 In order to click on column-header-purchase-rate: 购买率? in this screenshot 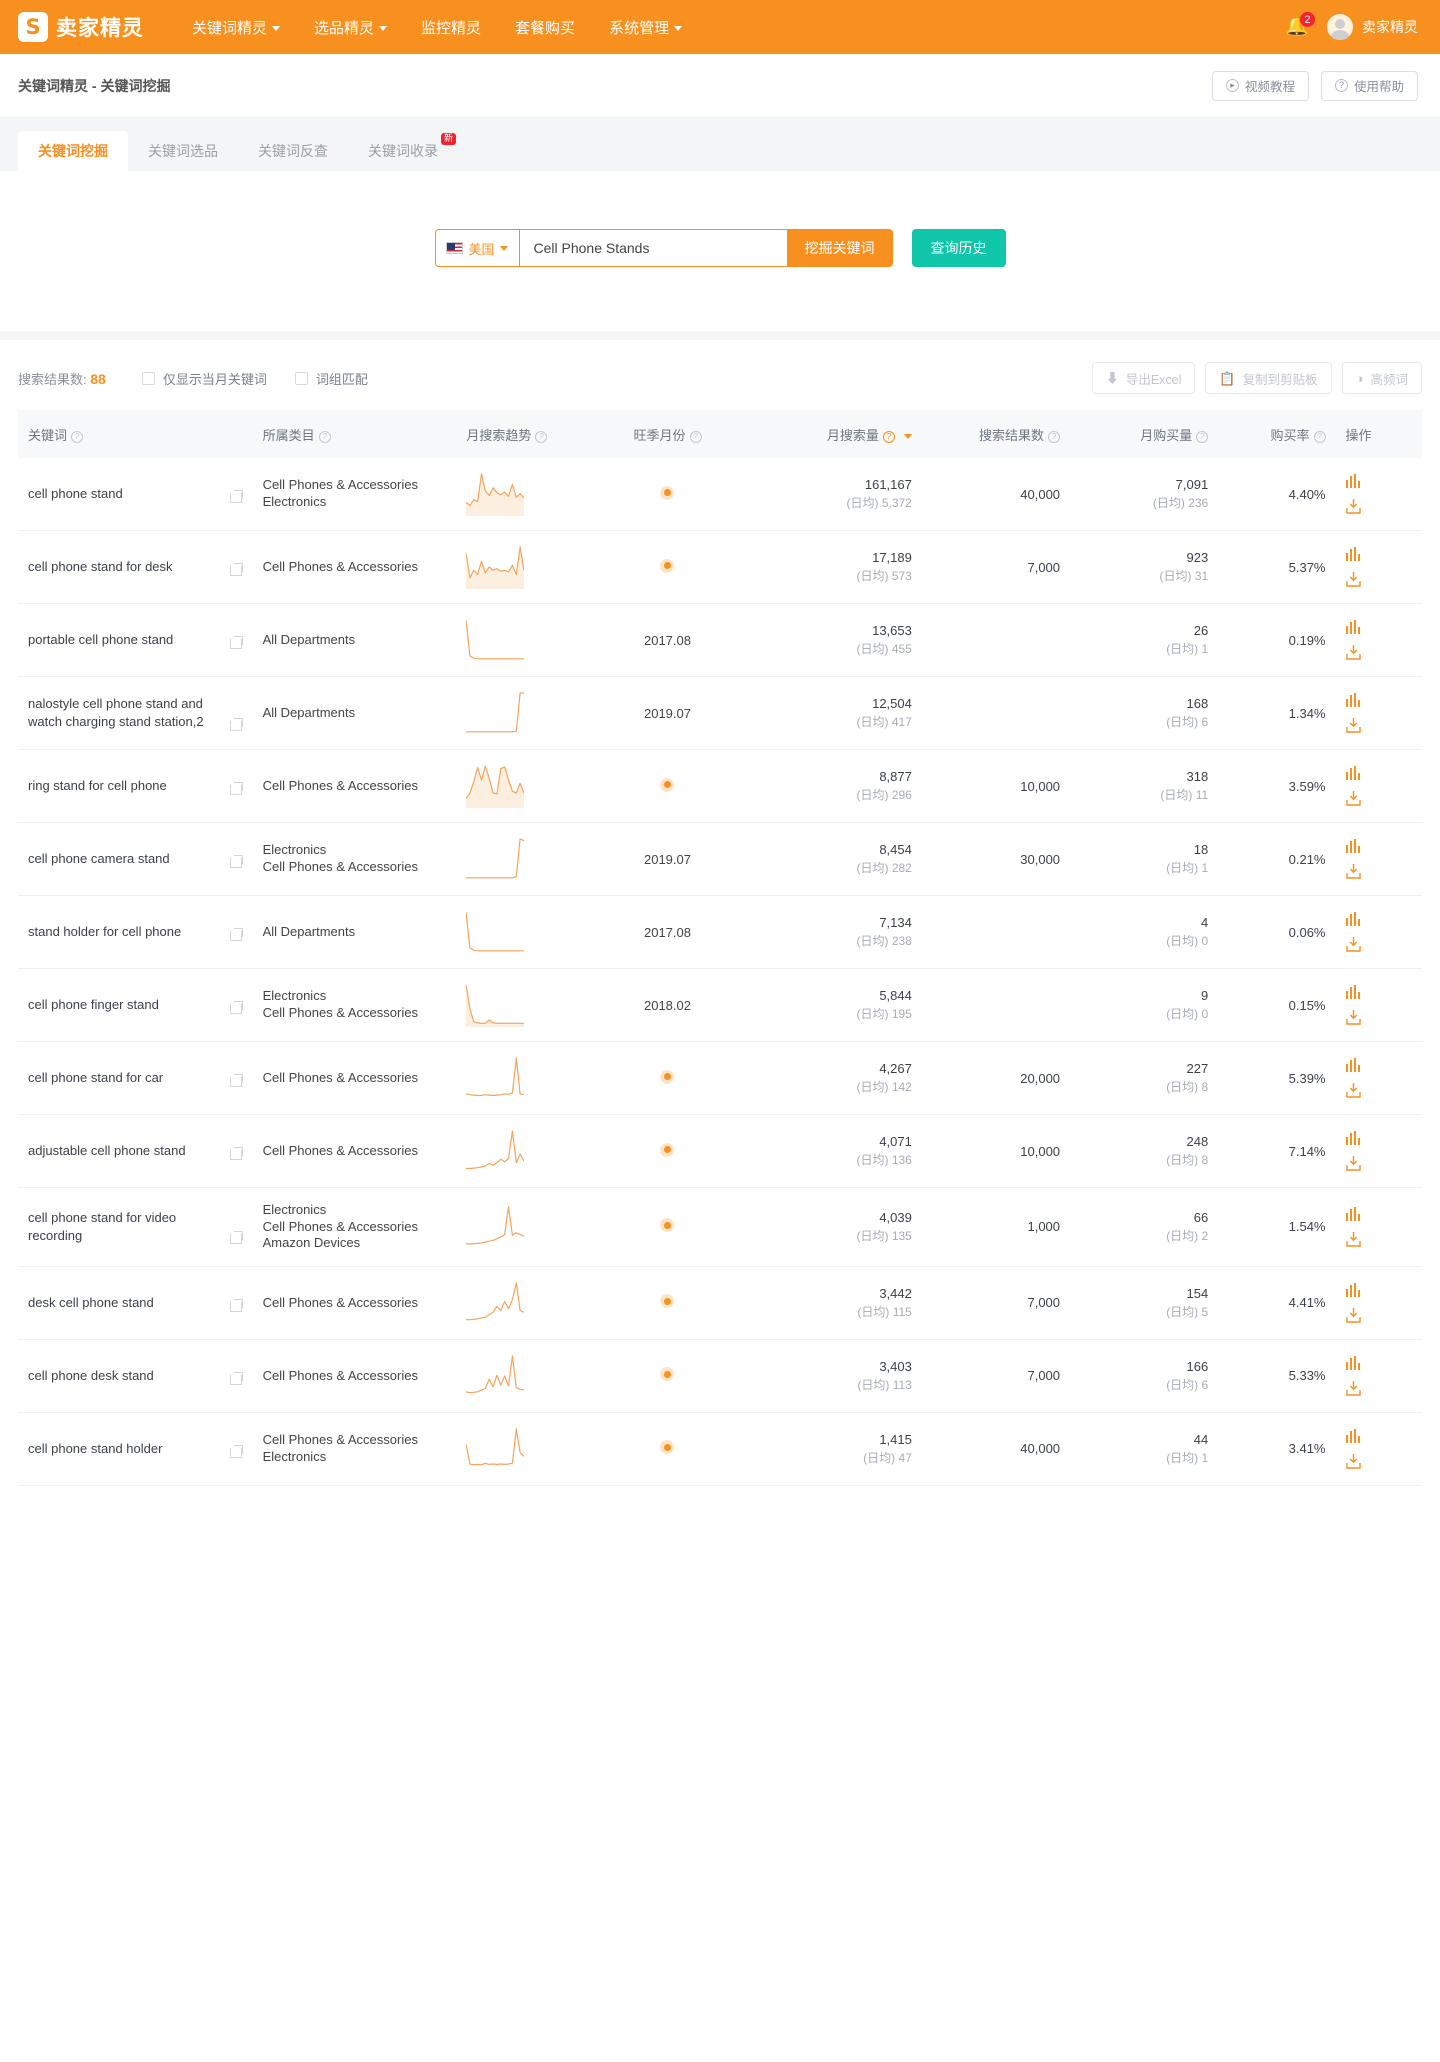, I will do `click(1277, 434)`.